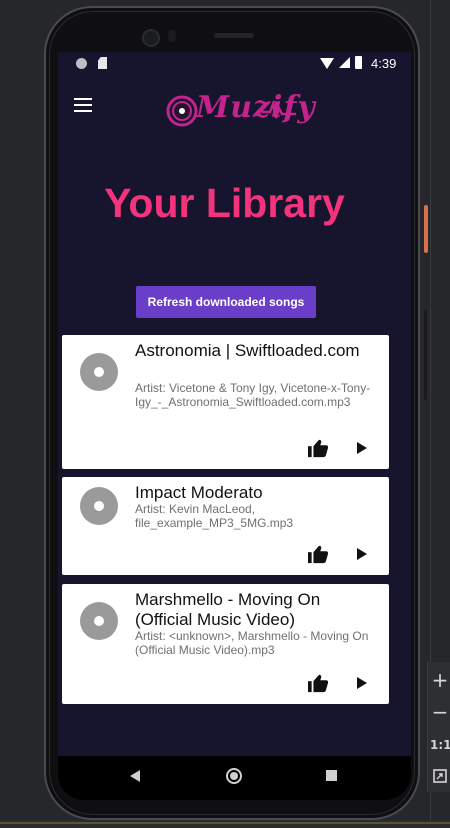  I want to click on front-camera, so click(151, 38).